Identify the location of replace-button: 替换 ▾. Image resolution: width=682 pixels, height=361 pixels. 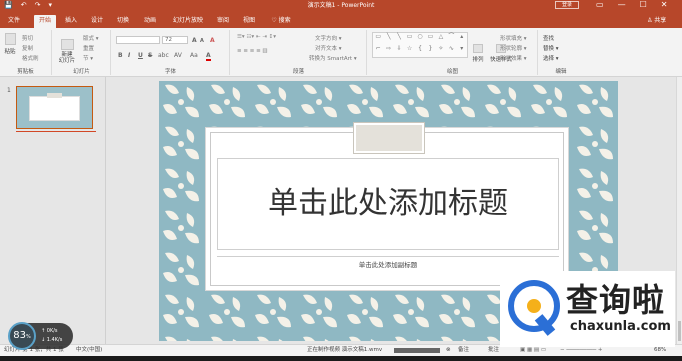
(551, 48).